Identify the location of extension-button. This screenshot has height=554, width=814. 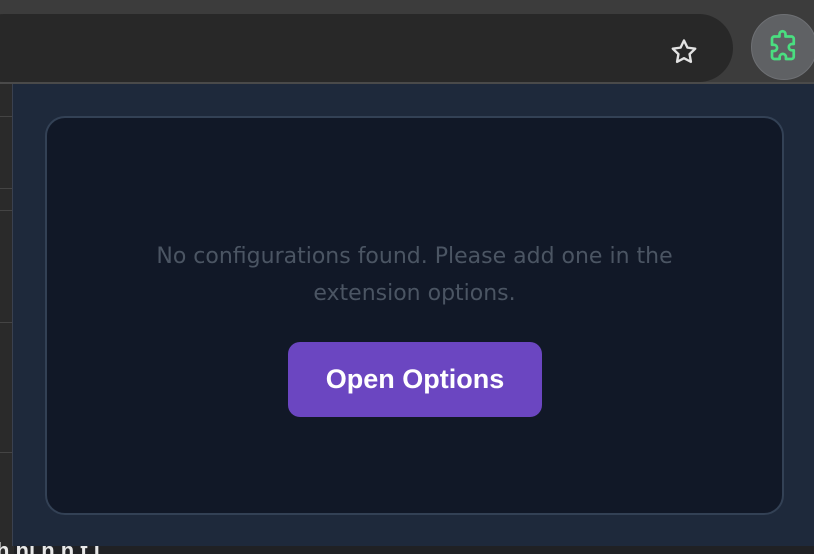
(782, 47).